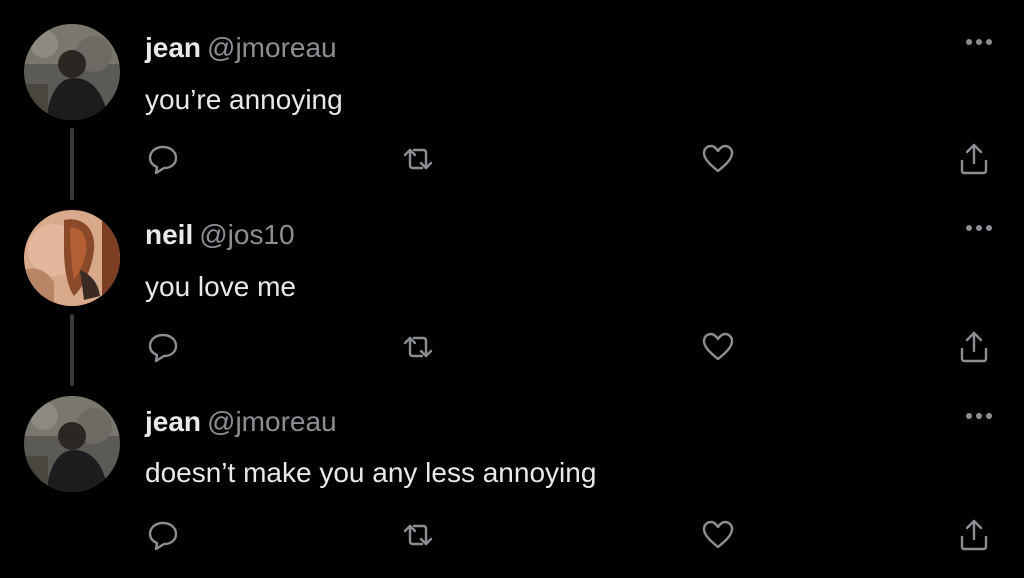 The height and width of the screenshot is (578, 1024). Describe the element at coordinates (246, 234) in the screenshot. I see `user-handle: @jos10` at that location.